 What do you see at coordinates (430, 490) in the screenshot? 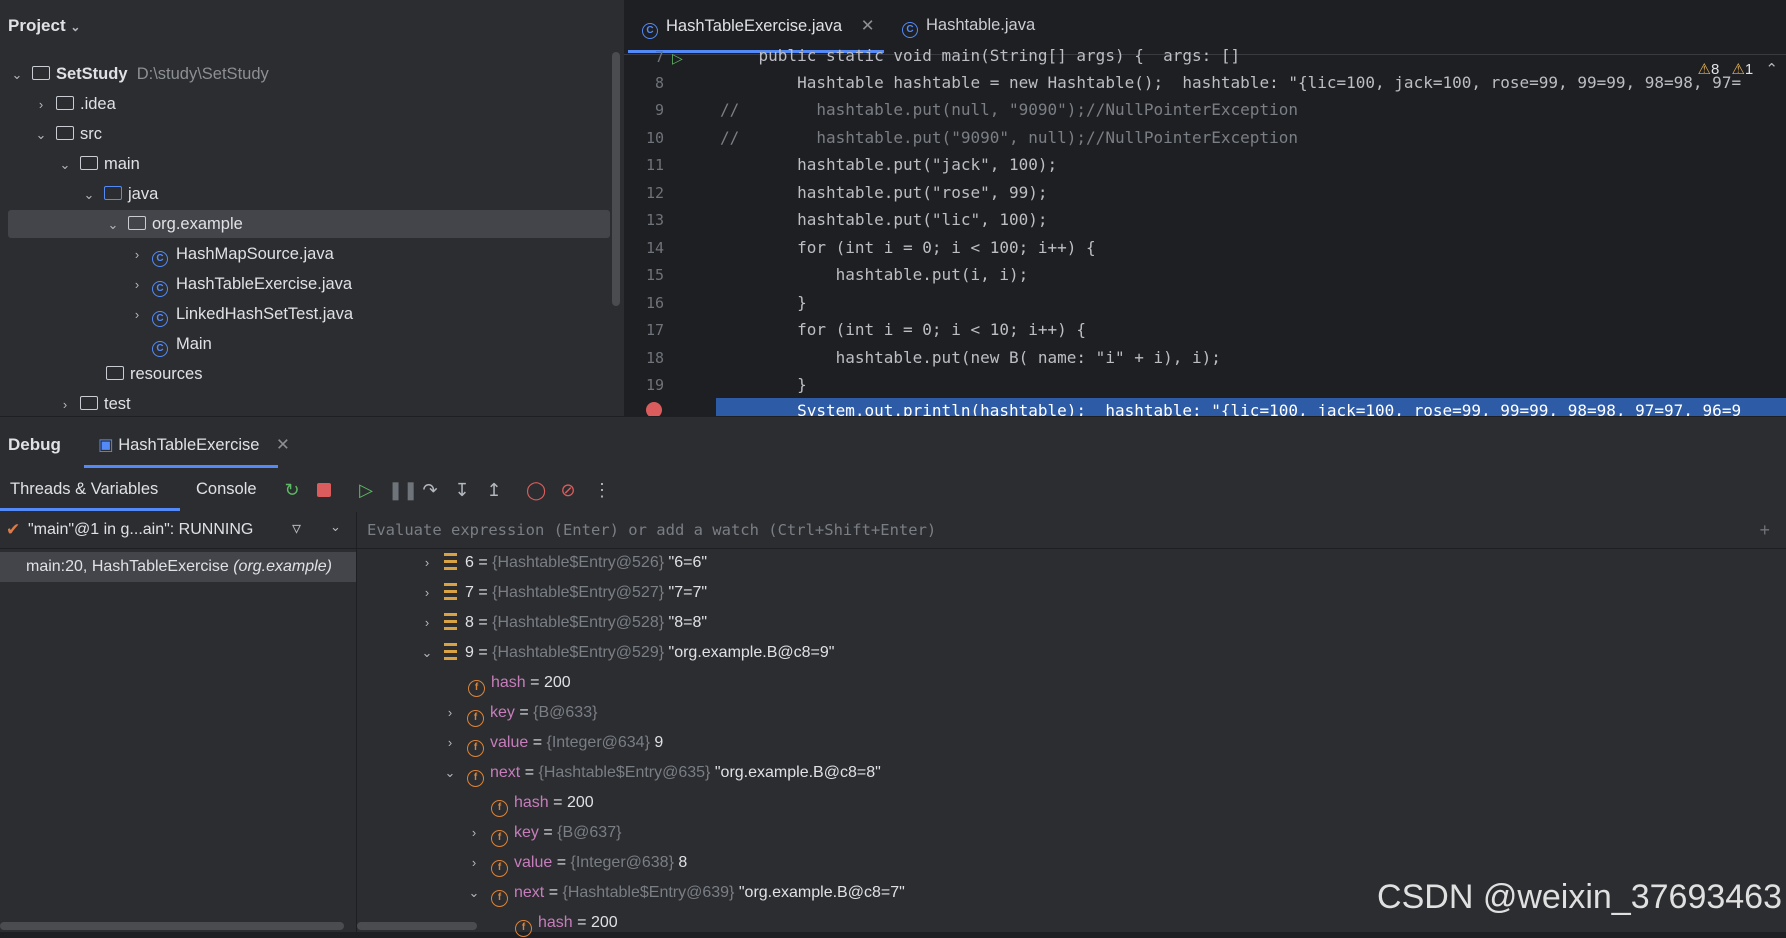
I see `step-over-icon: ↷` at bounding box center [430, 490].